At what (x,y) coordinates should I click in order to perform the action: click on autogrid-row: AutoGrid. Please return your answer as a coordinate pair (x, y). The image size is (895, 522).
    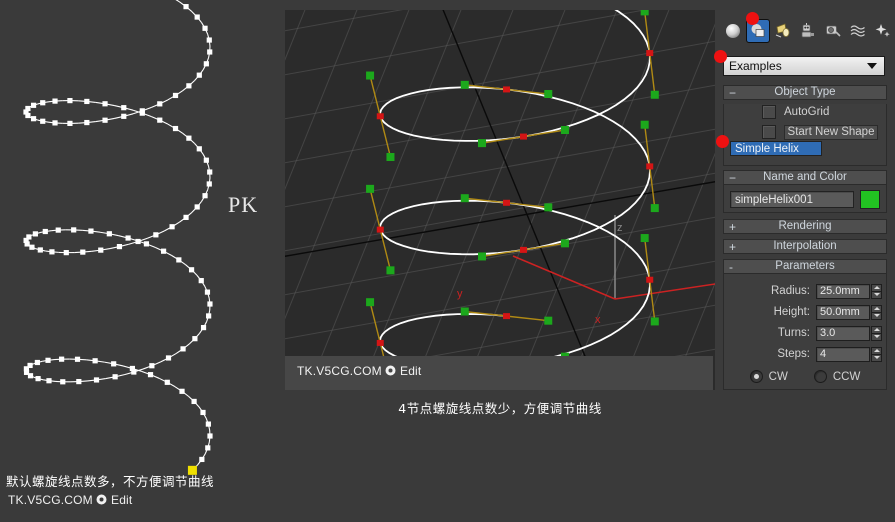
    Looking at the image, I should click on (805, 112).